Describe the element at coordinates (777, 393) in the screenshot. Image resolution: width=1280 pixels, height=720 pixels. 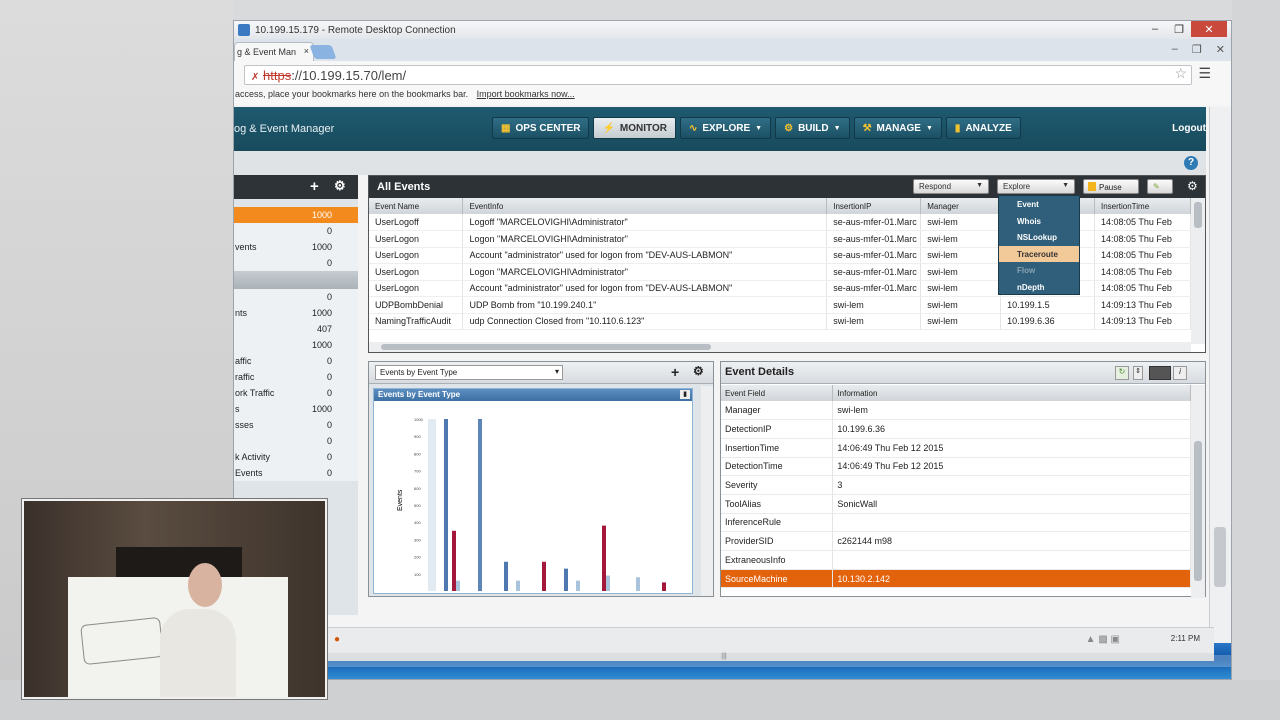
I see `details-column-header: Event Field` at that location.